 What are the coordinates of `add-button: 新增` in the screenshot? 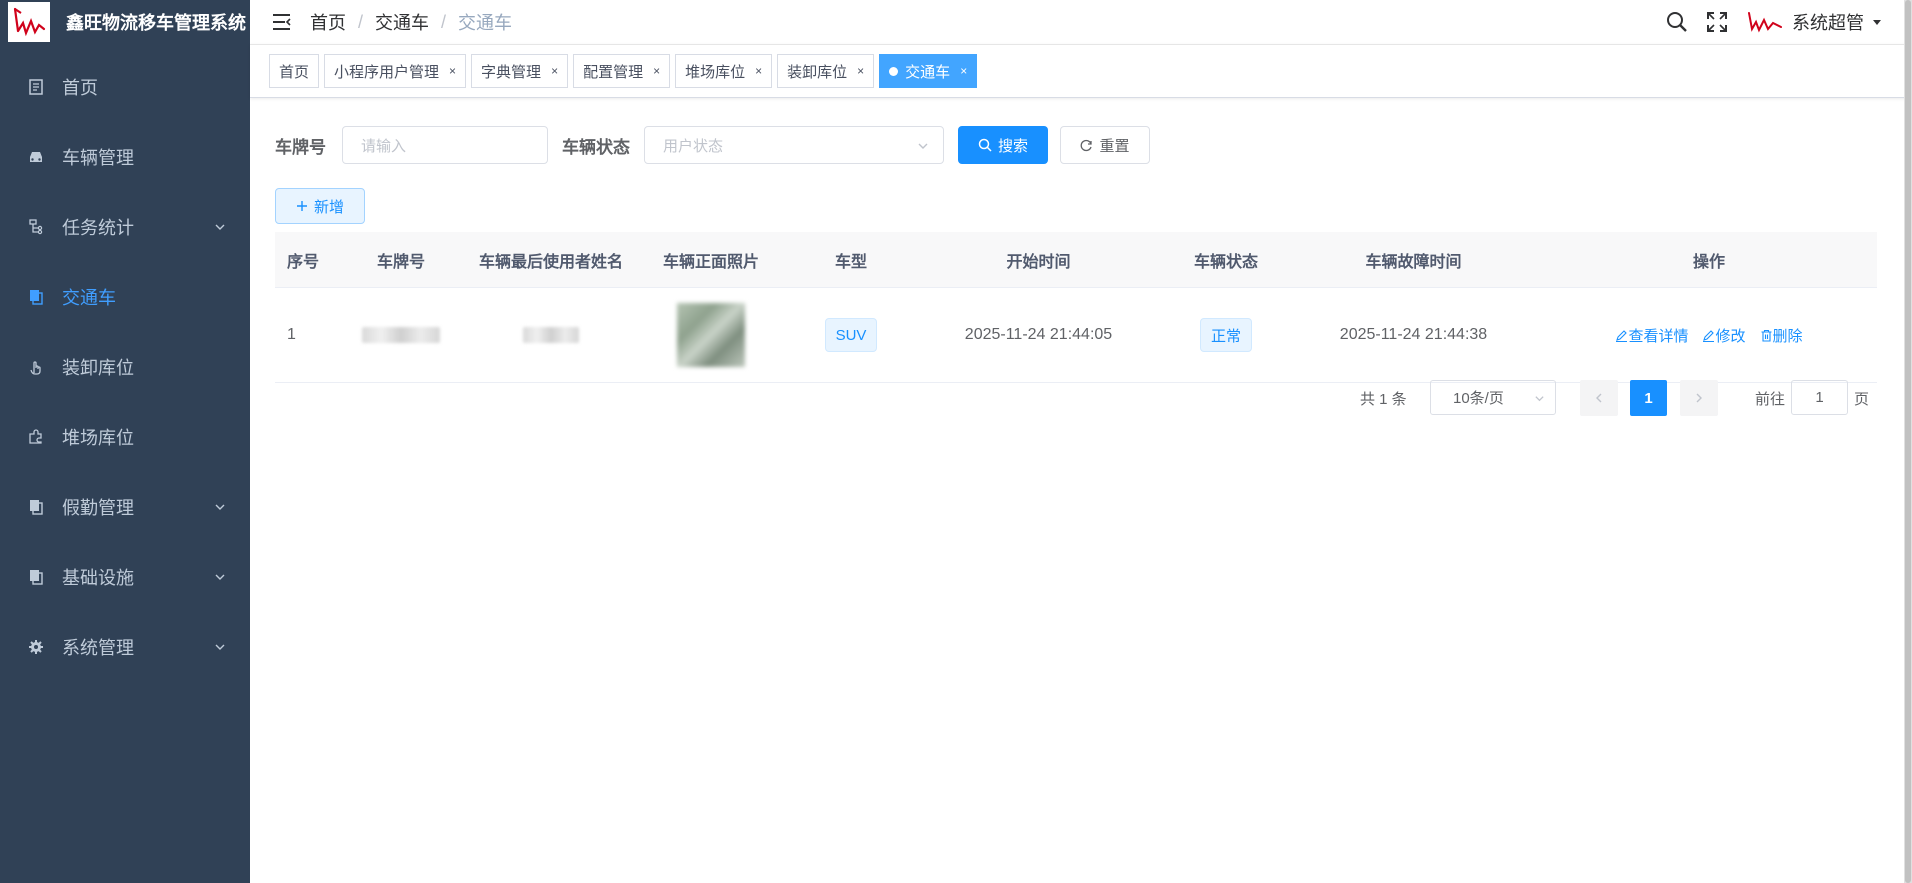 It's located at (320, 206).